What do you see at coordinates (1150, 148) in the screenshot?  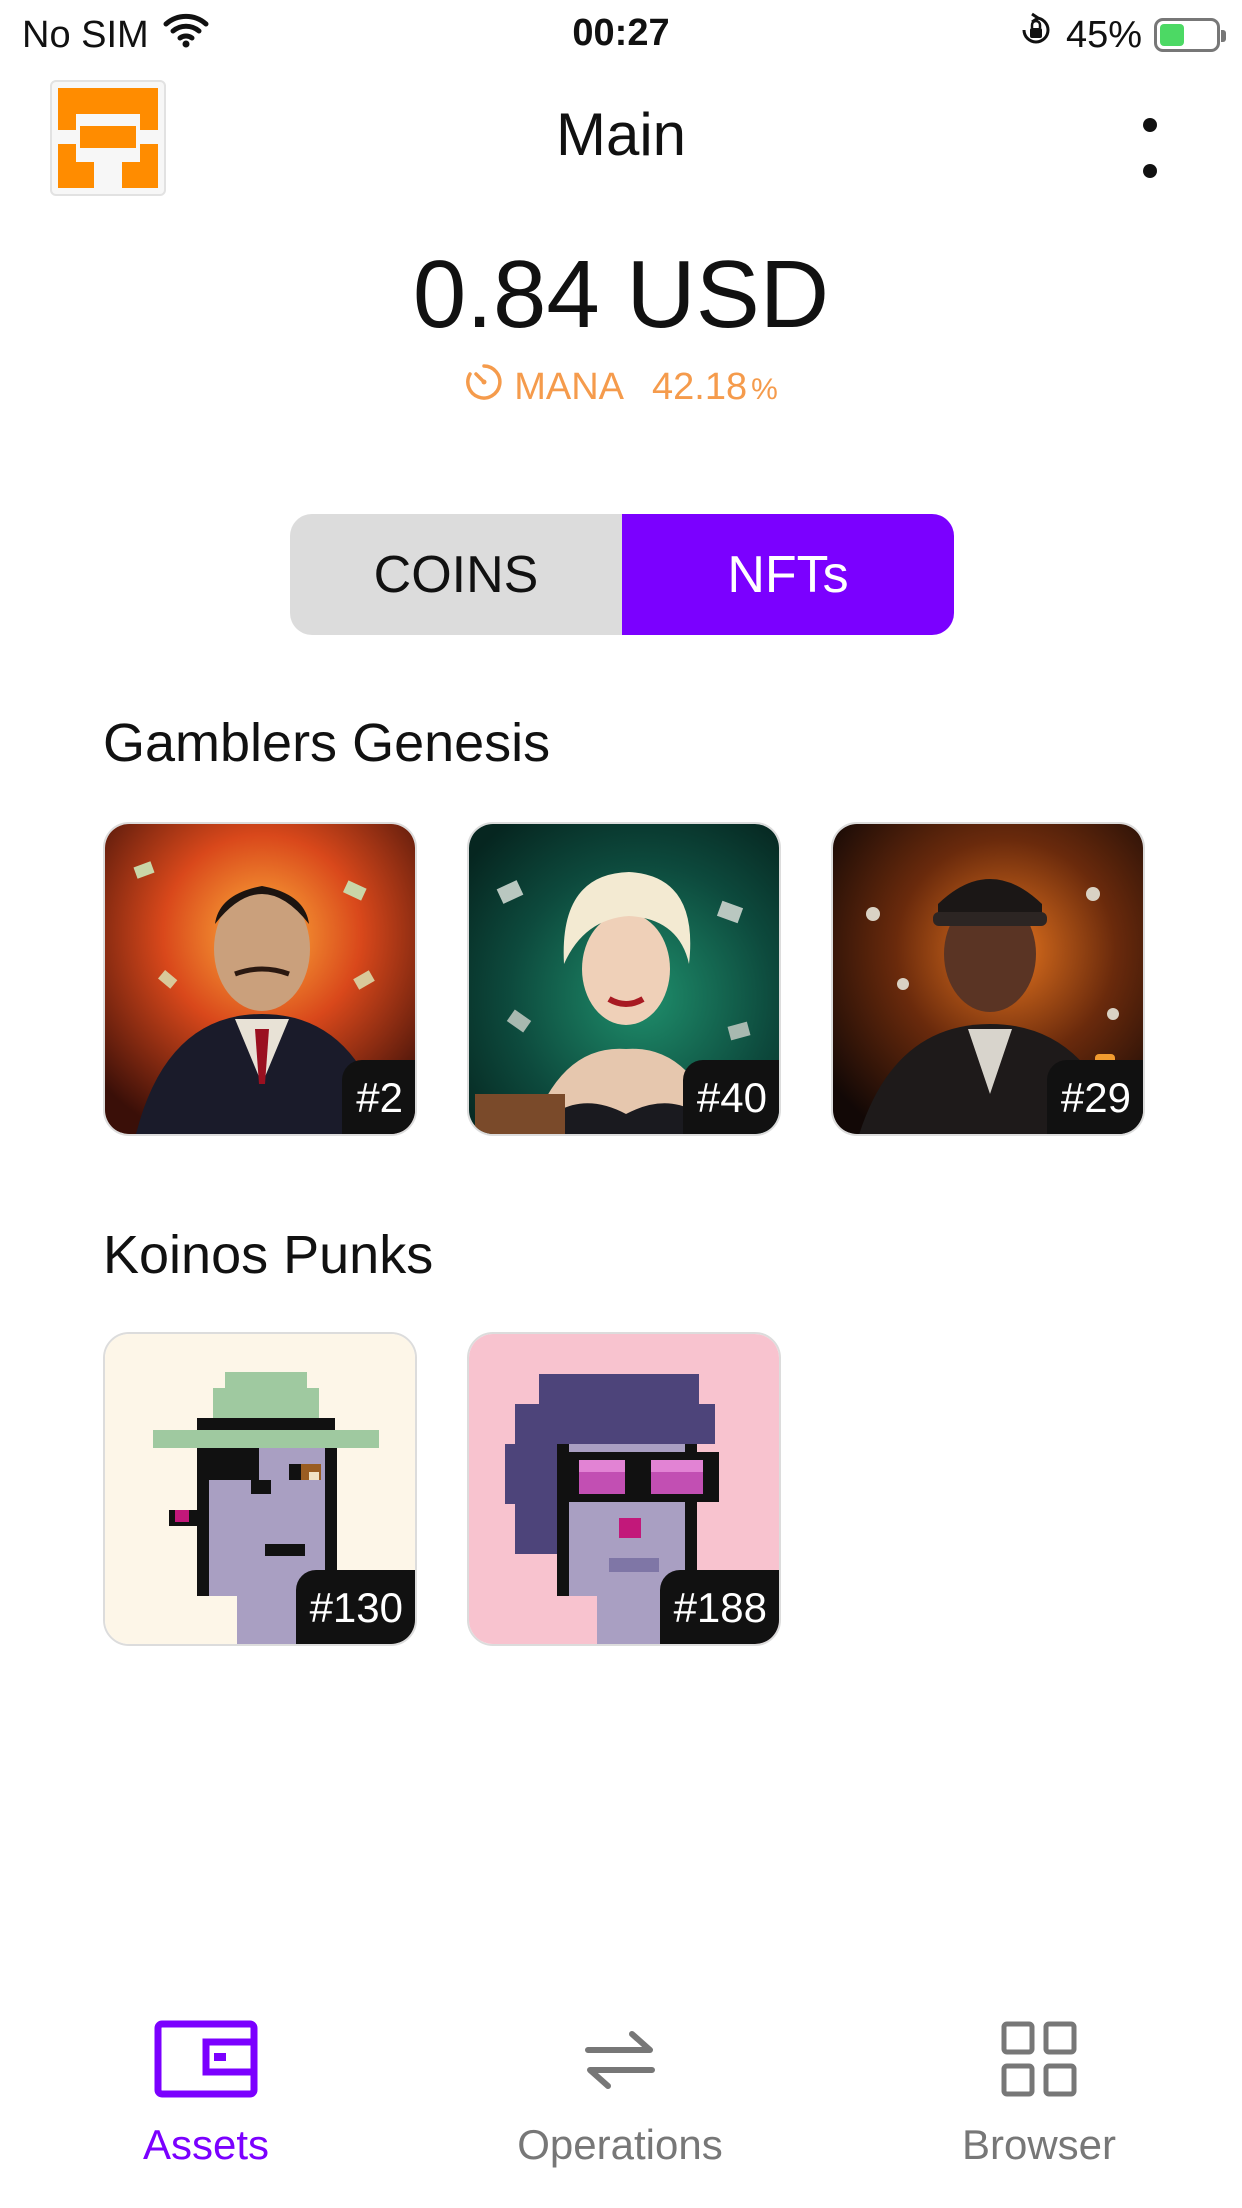 I see `more-options-button` at bounding box center [1150, 148].